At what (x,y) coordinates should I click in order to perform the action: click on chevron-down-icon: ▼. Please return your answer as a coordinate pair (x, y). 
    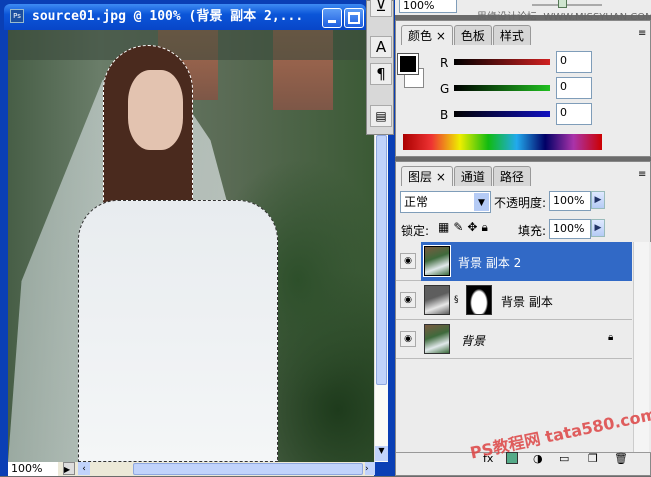
    Looking at the image, I should click on (481, 202).